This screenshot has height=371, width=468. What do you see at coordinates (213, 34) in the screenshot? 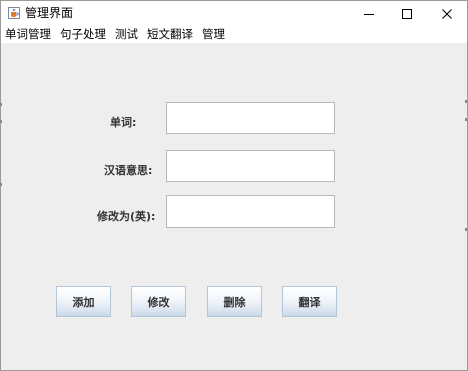
I see `menu-admin: 管理` at bounding box center [213, 34].